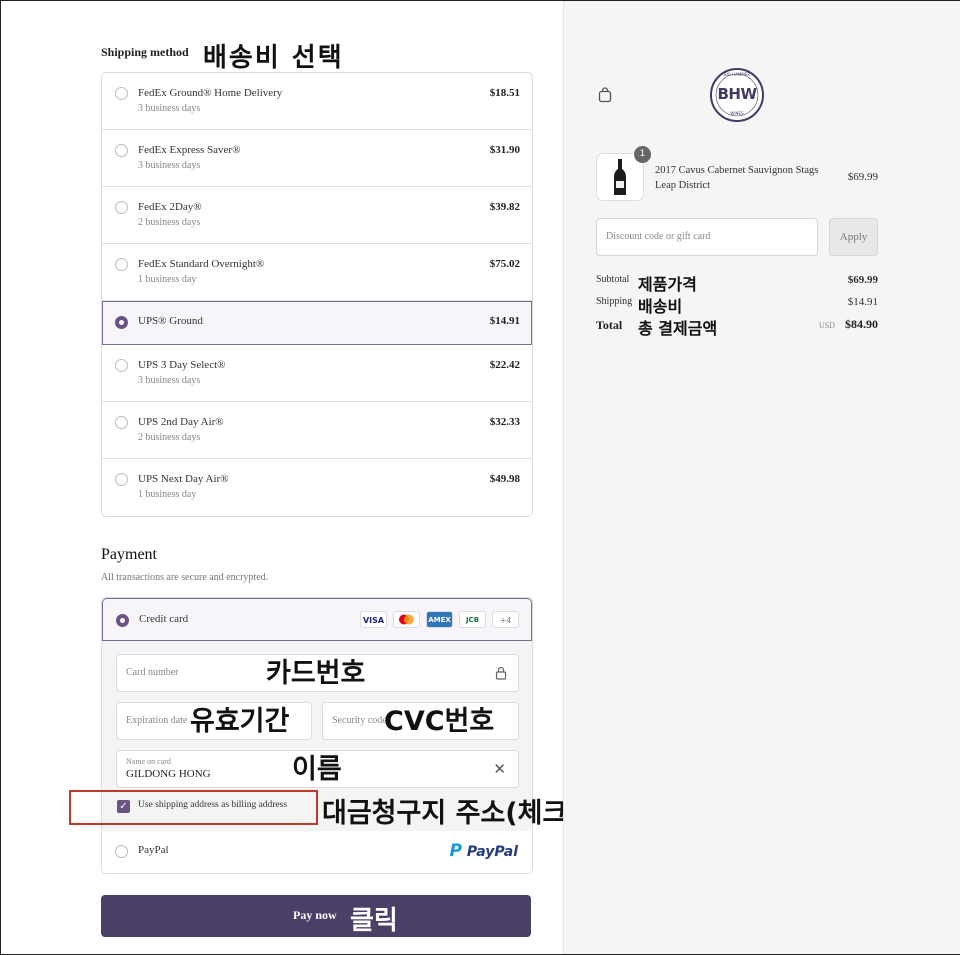  I want to click on payment-option-credit-card: Credit card VISA AMEX JCB +4, so click(317, 619).